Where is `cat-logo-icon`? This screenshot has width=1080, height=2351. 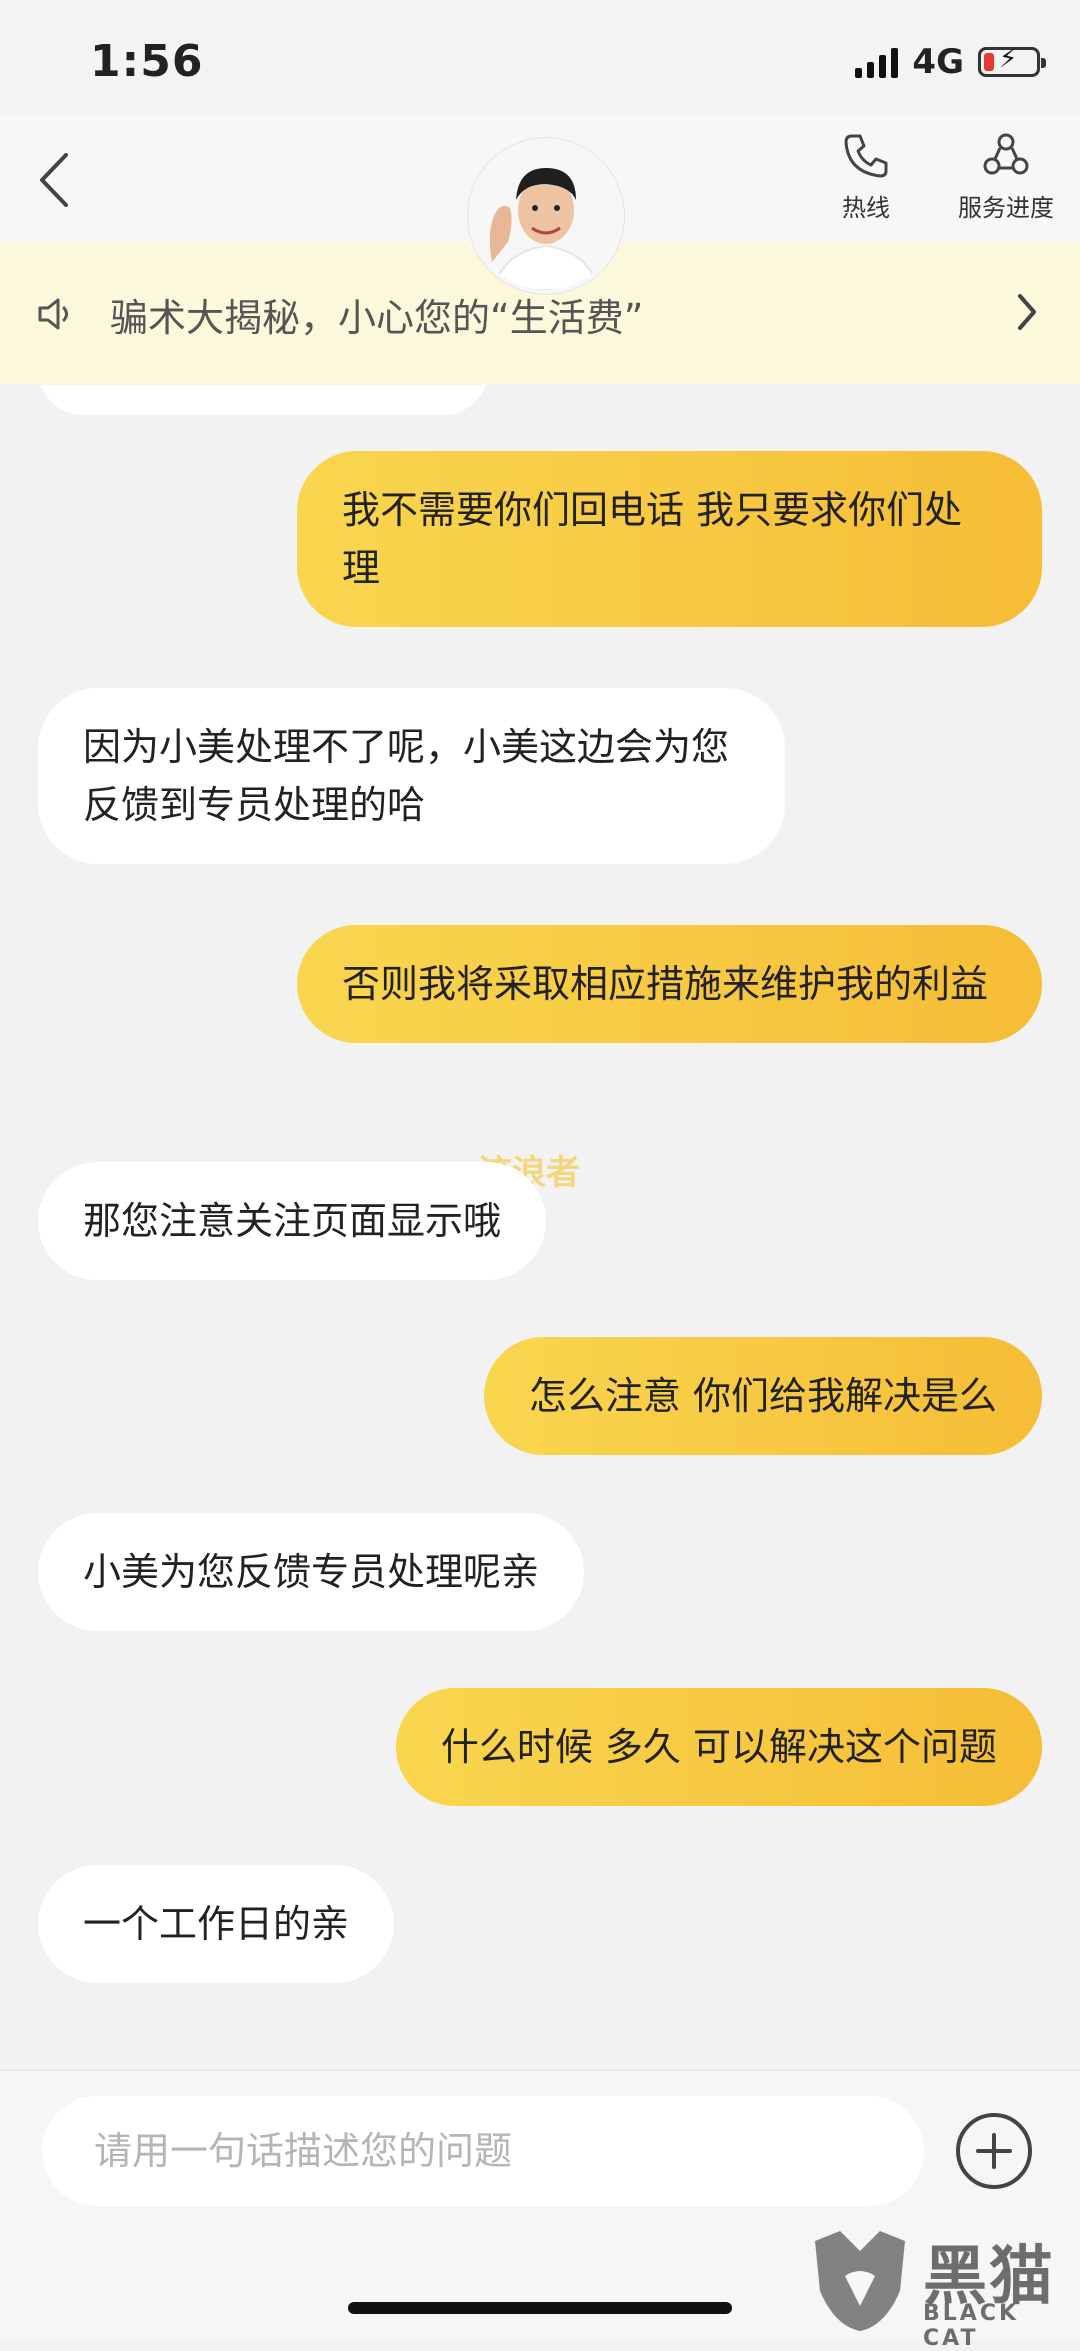 cat-logo-icon is located at coordinates (860, 2281).